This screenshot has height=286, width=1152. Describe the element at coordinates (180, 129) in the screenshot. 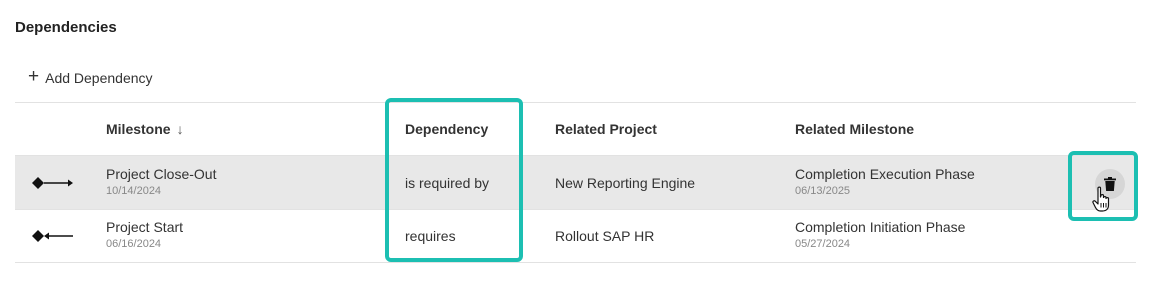

I see `arrow-down-icon: ↓` at that location.